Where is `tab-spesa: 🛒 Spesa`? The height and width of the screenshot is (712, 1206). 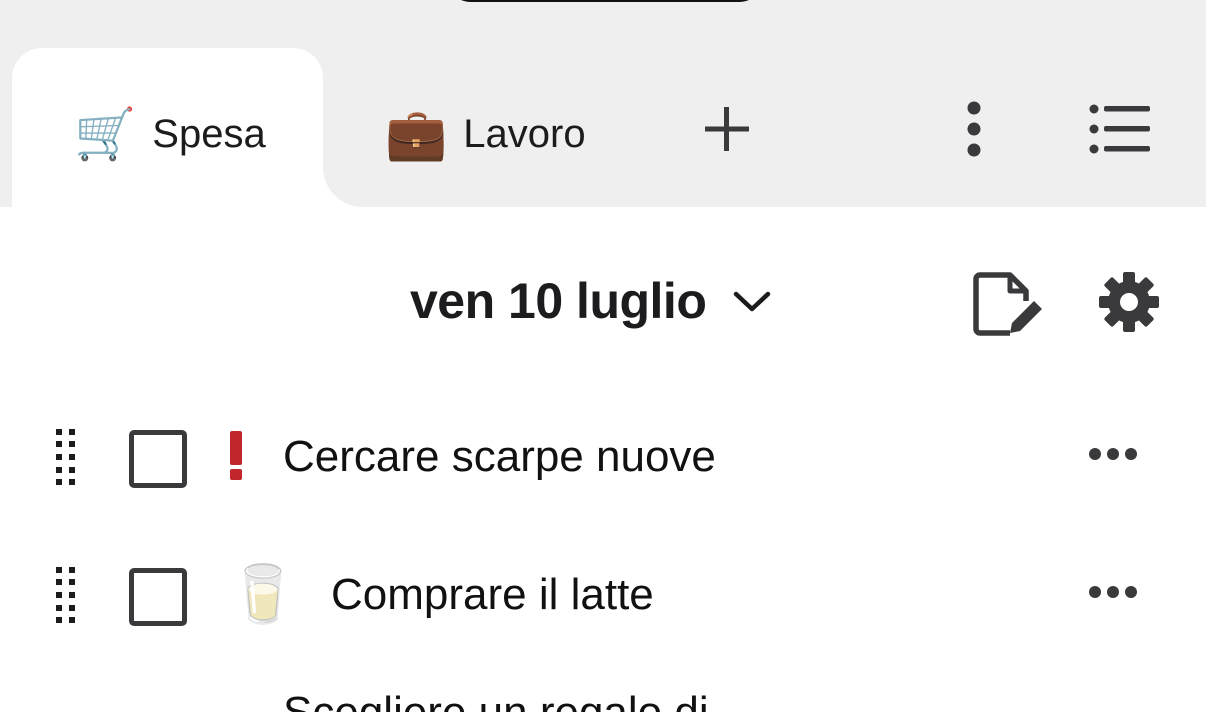 tab-spesa: 🛒 Spesa is located at coordinates (170, 134).